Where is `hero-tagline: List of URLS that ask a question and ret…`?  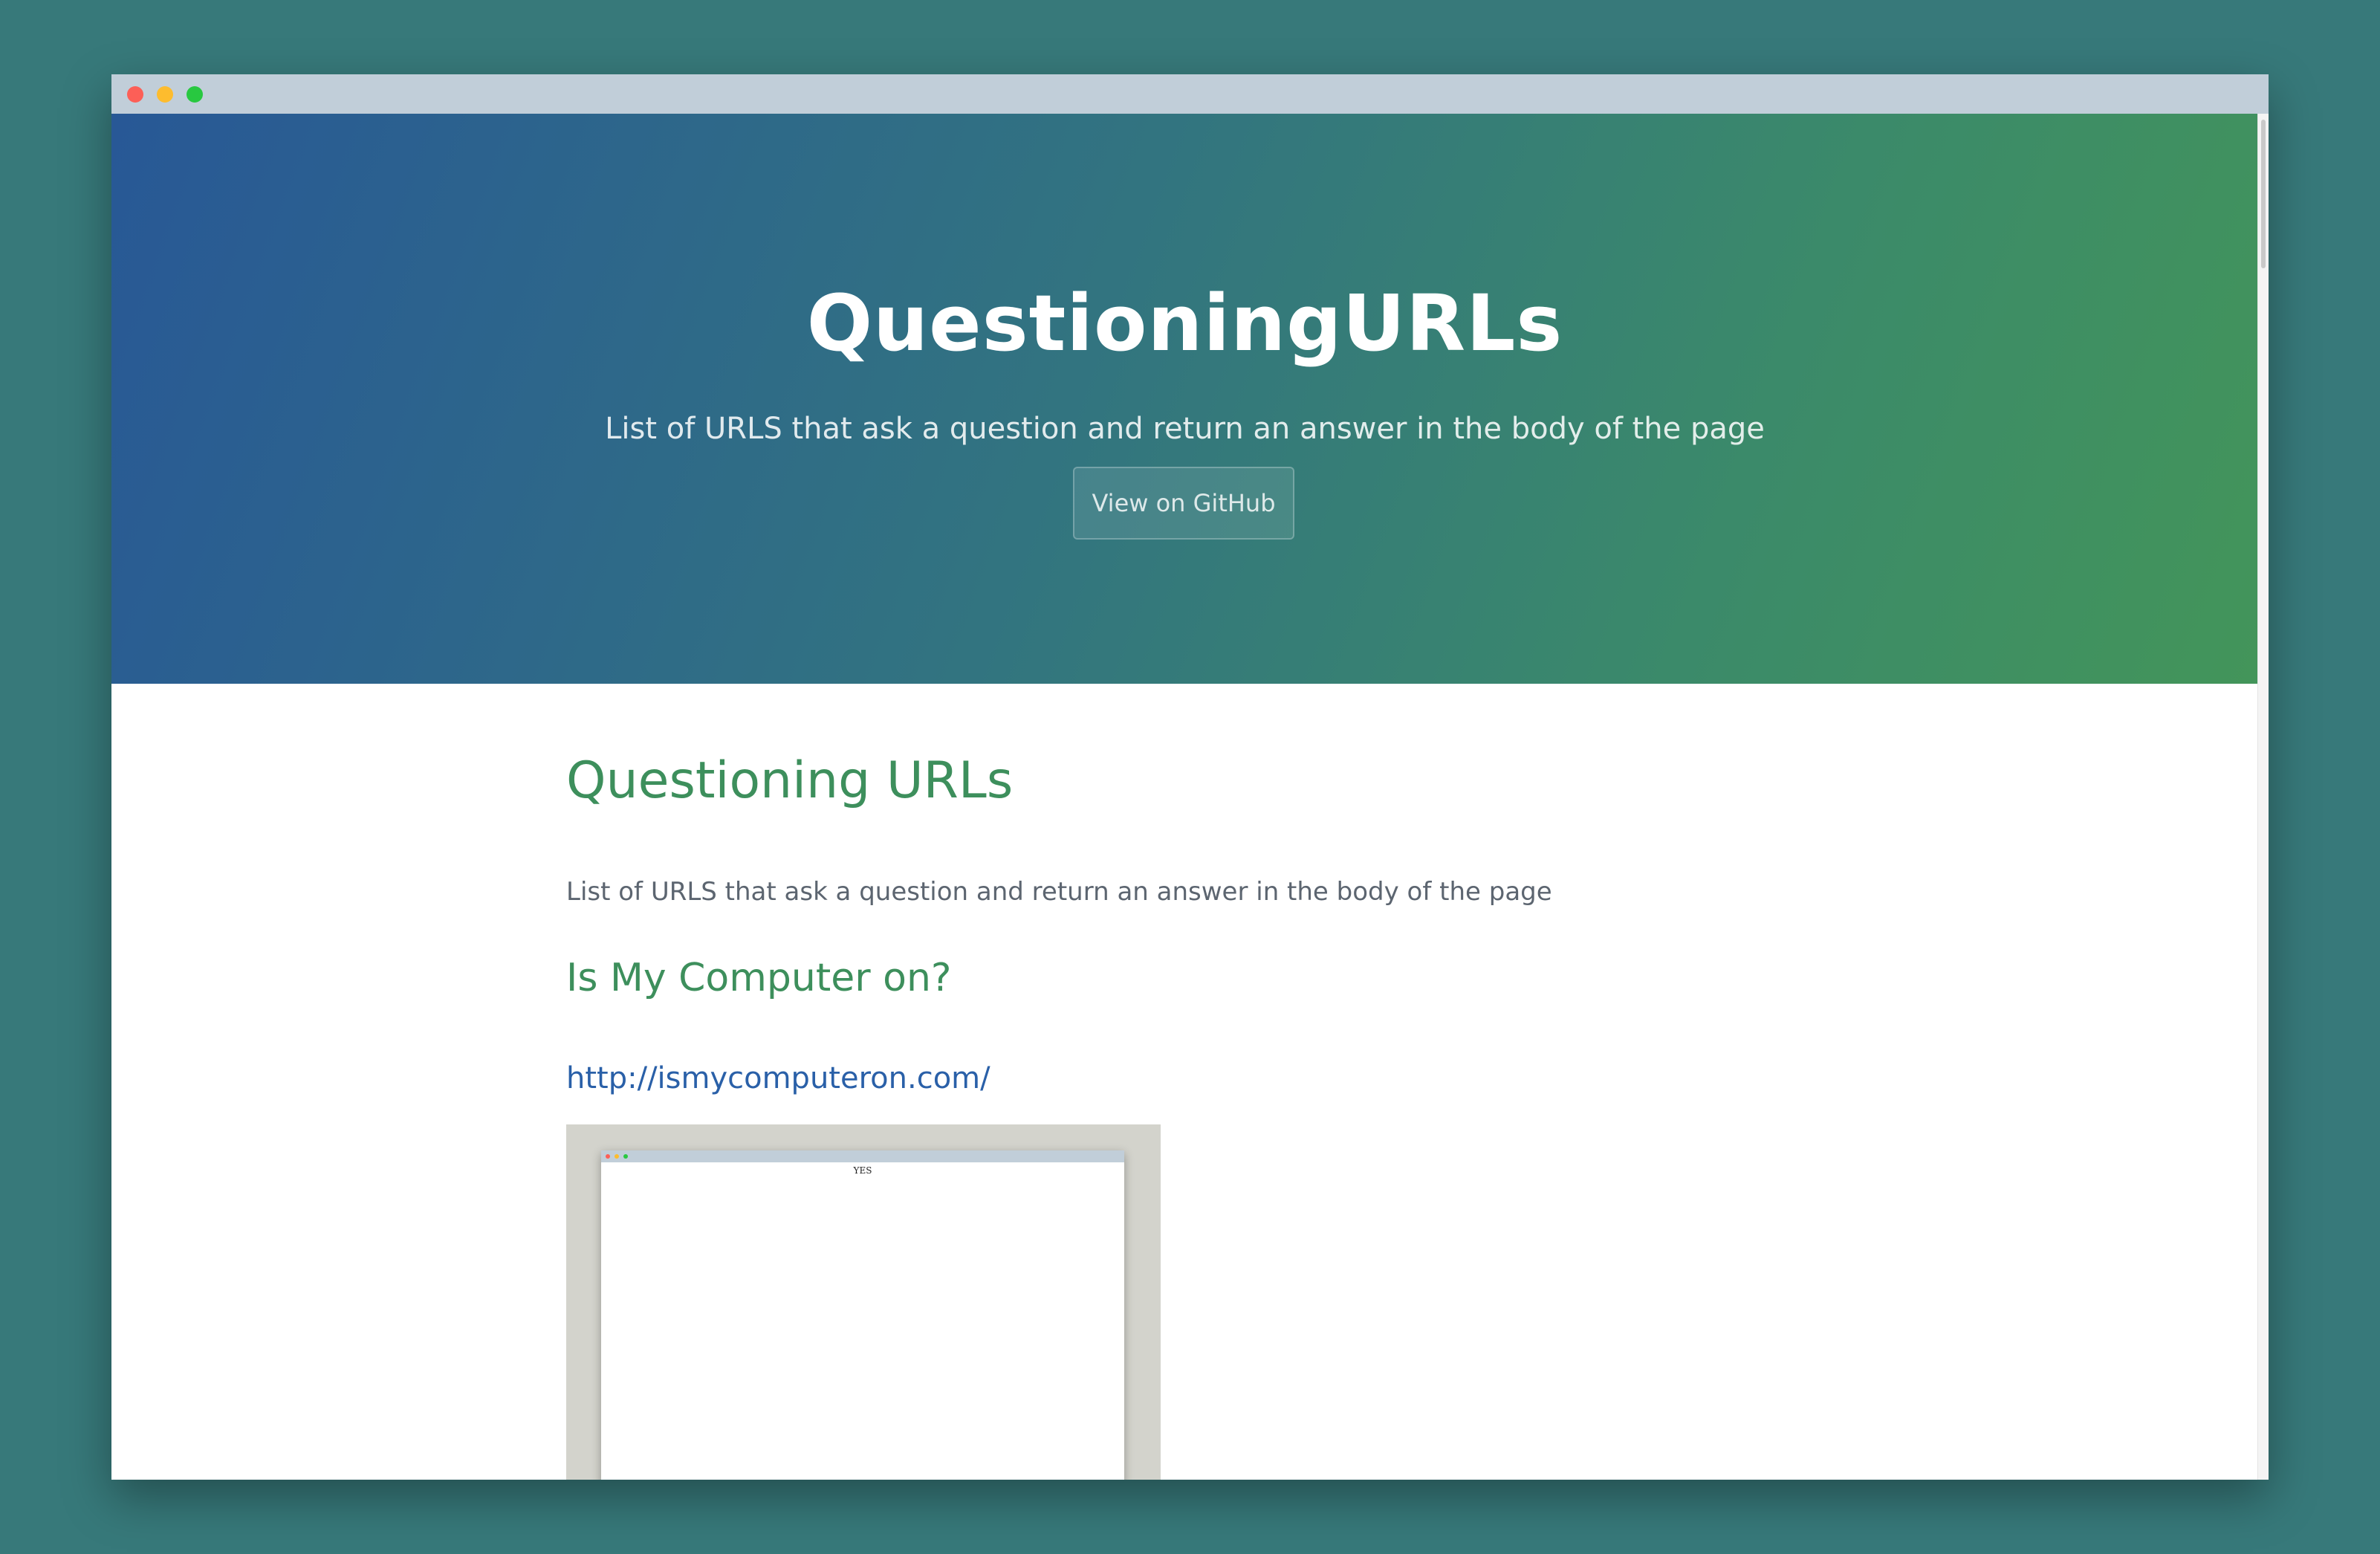 hero-tagline: List of URLS that ask a question and ret… is located at coordinates (1185, 429).